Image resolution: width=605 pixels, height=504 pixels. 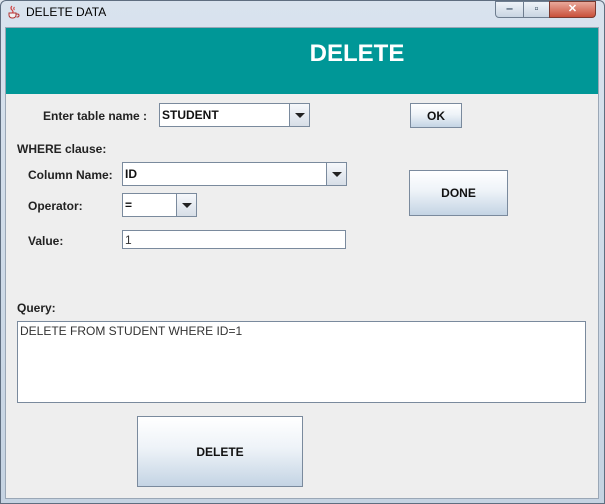 What do you see at coordinates (55, 206) in the screenshot?
I see `operator-label: Operator:` at bounding box center [55, 206].